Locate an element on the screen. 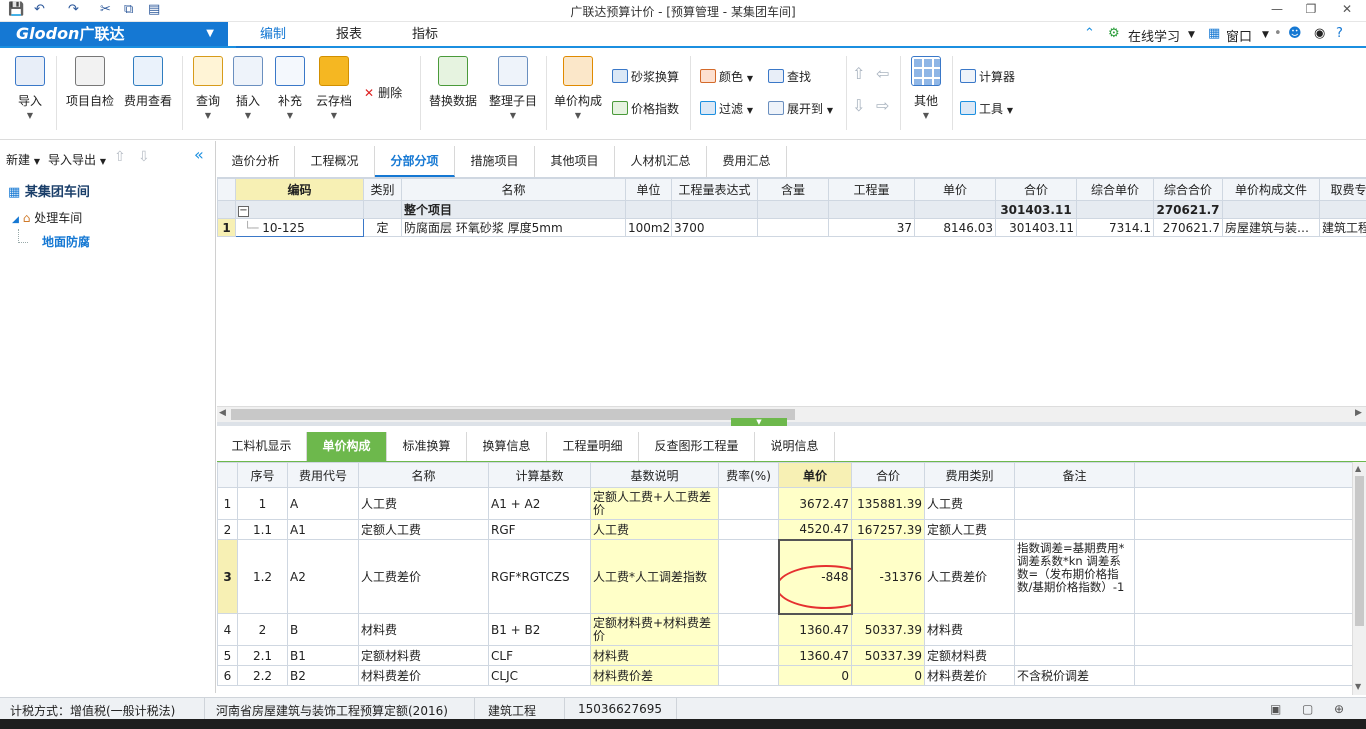  header-code: 编码 is located at coordinates (299, 189).